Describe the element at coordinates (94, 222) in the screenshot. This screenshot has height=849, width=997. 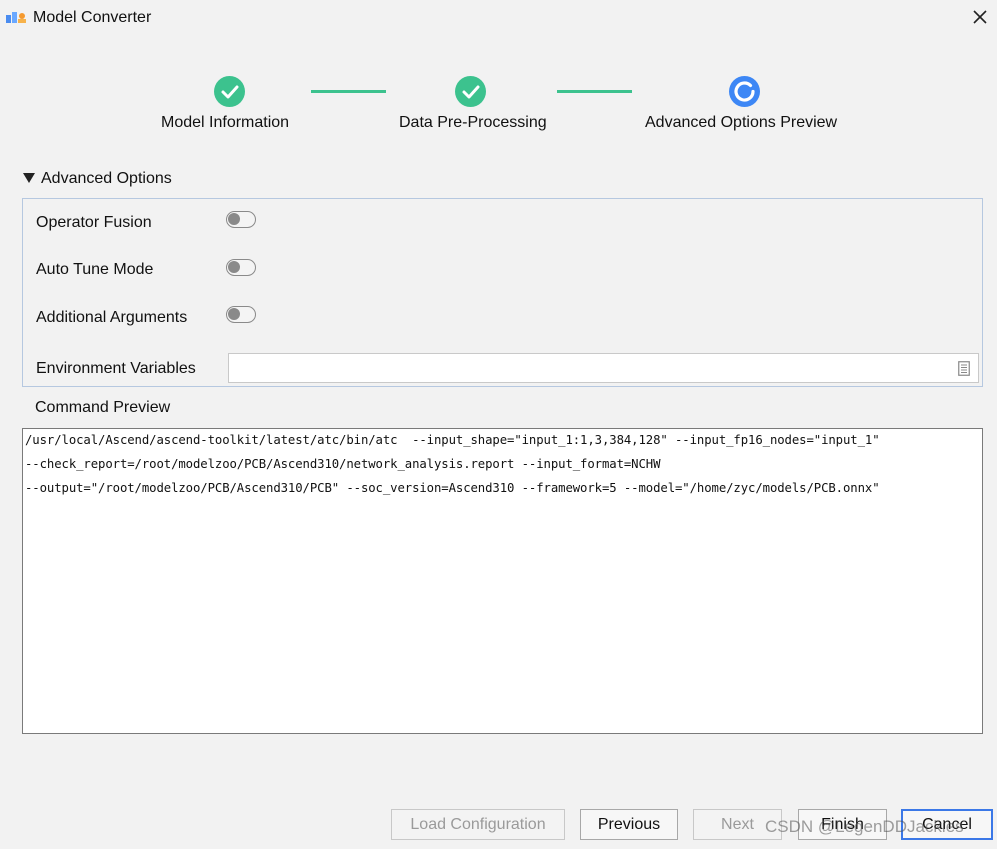
I see `operator-fusion-label: Operator Fusion` at that location.